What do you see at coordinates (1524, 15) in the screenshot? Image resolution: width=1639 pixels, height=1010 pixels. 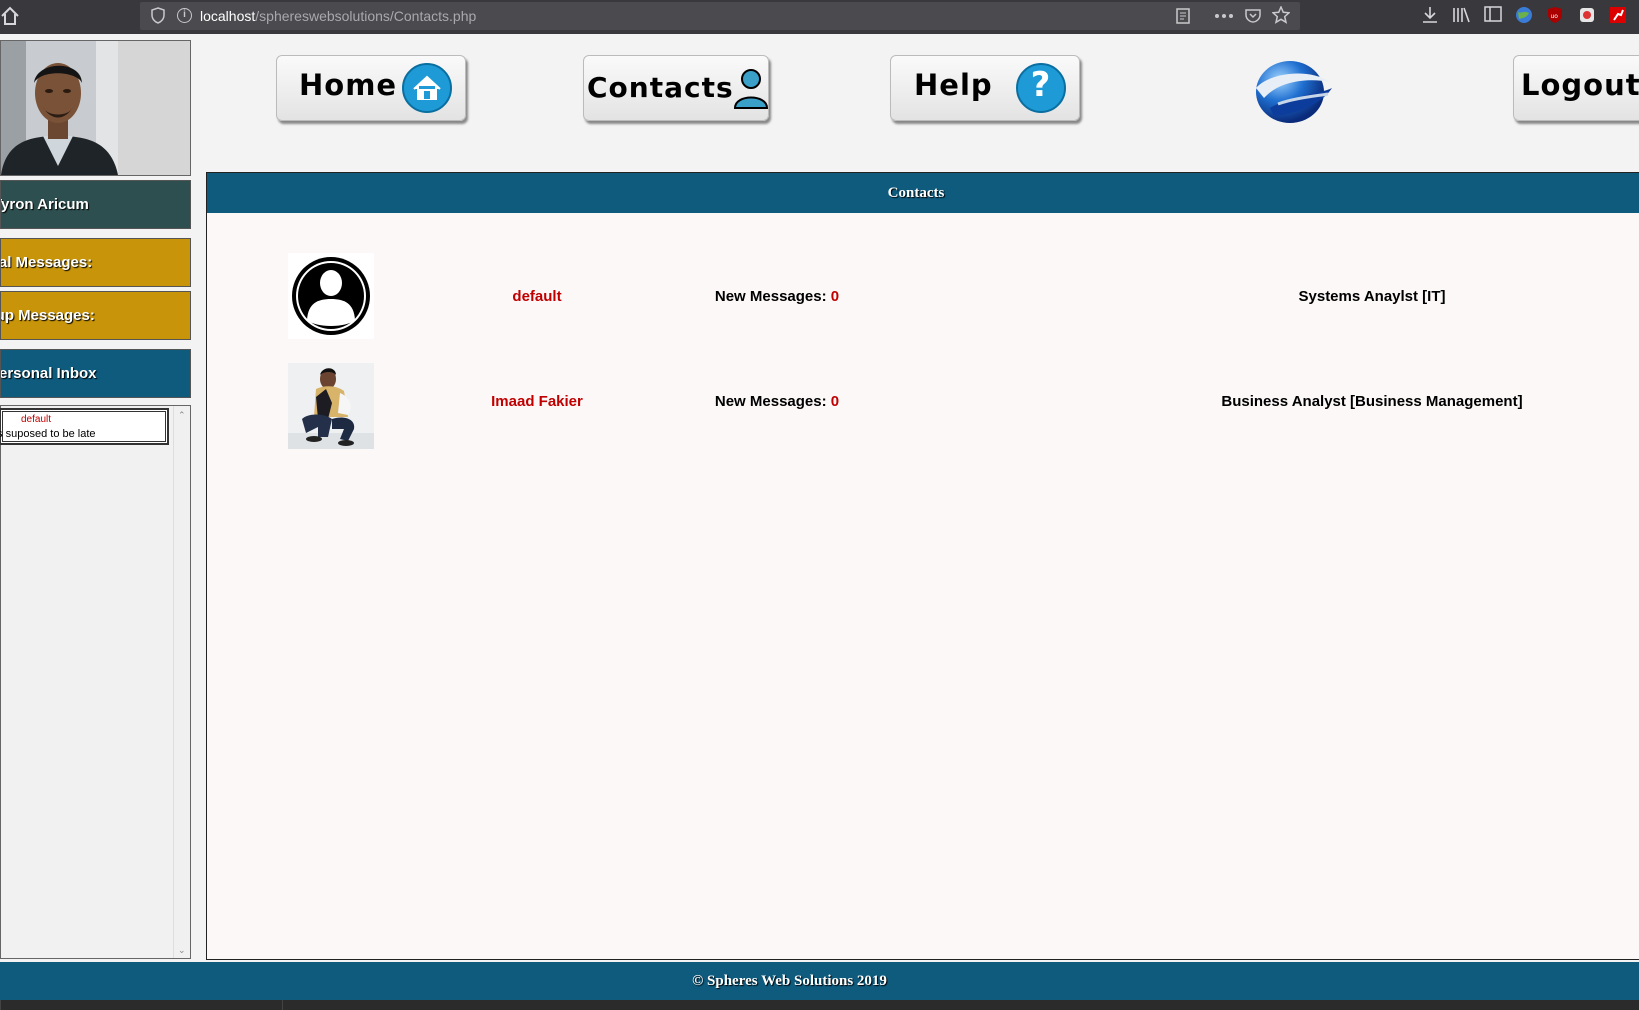 I see `globe-extension-icon` at bounding box center [1524, 15].